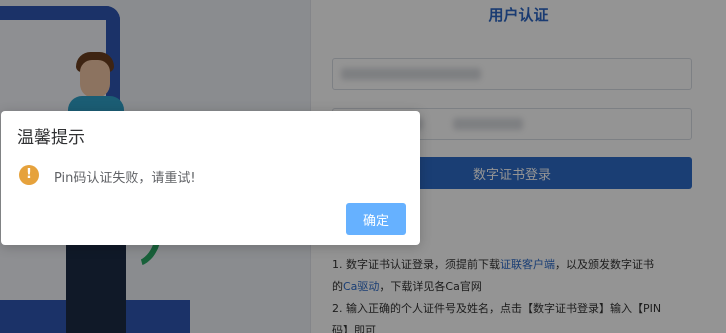 The width and height of the screenshot is (726, 333). Describe the element at coordinates (51, 138) in the screenshot. I see `dialog-title: 温馨提示` at that location.